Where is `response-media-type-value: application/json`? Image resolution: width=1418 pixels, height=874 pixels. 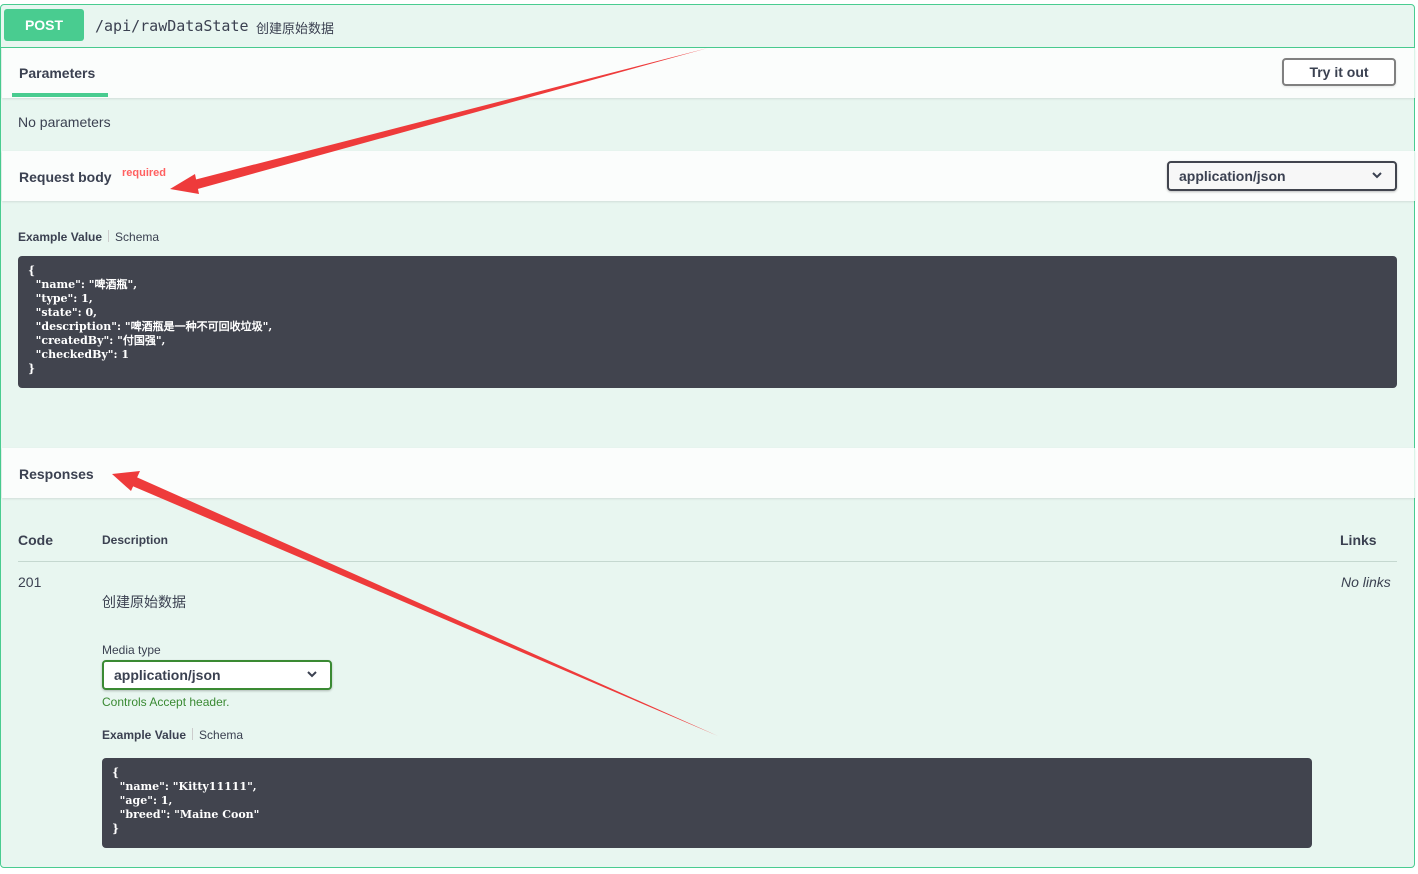
response-media-type-value: application/json is located at coordinates (167, 675).